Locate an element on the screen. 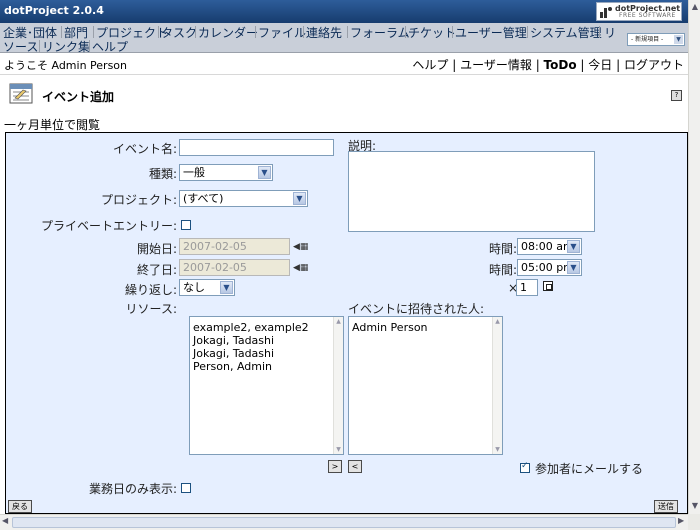 The image size is (700, 530). menu-item-contacts: 連絡先 is located at coordinates (324, 32).